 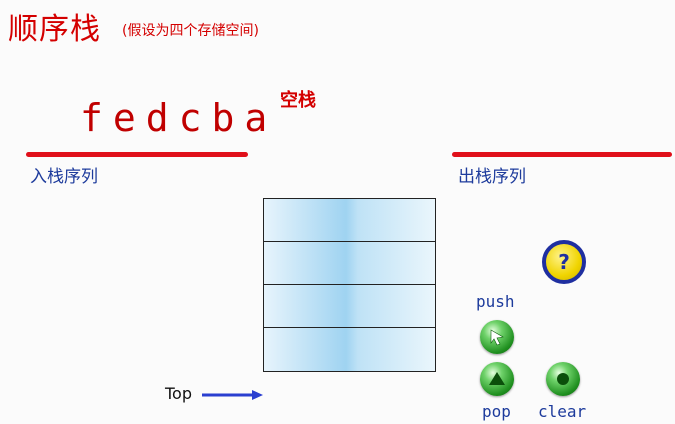 I want to click on page-subtitle: (假设为四个存储空间), so click(x=190, y=31).